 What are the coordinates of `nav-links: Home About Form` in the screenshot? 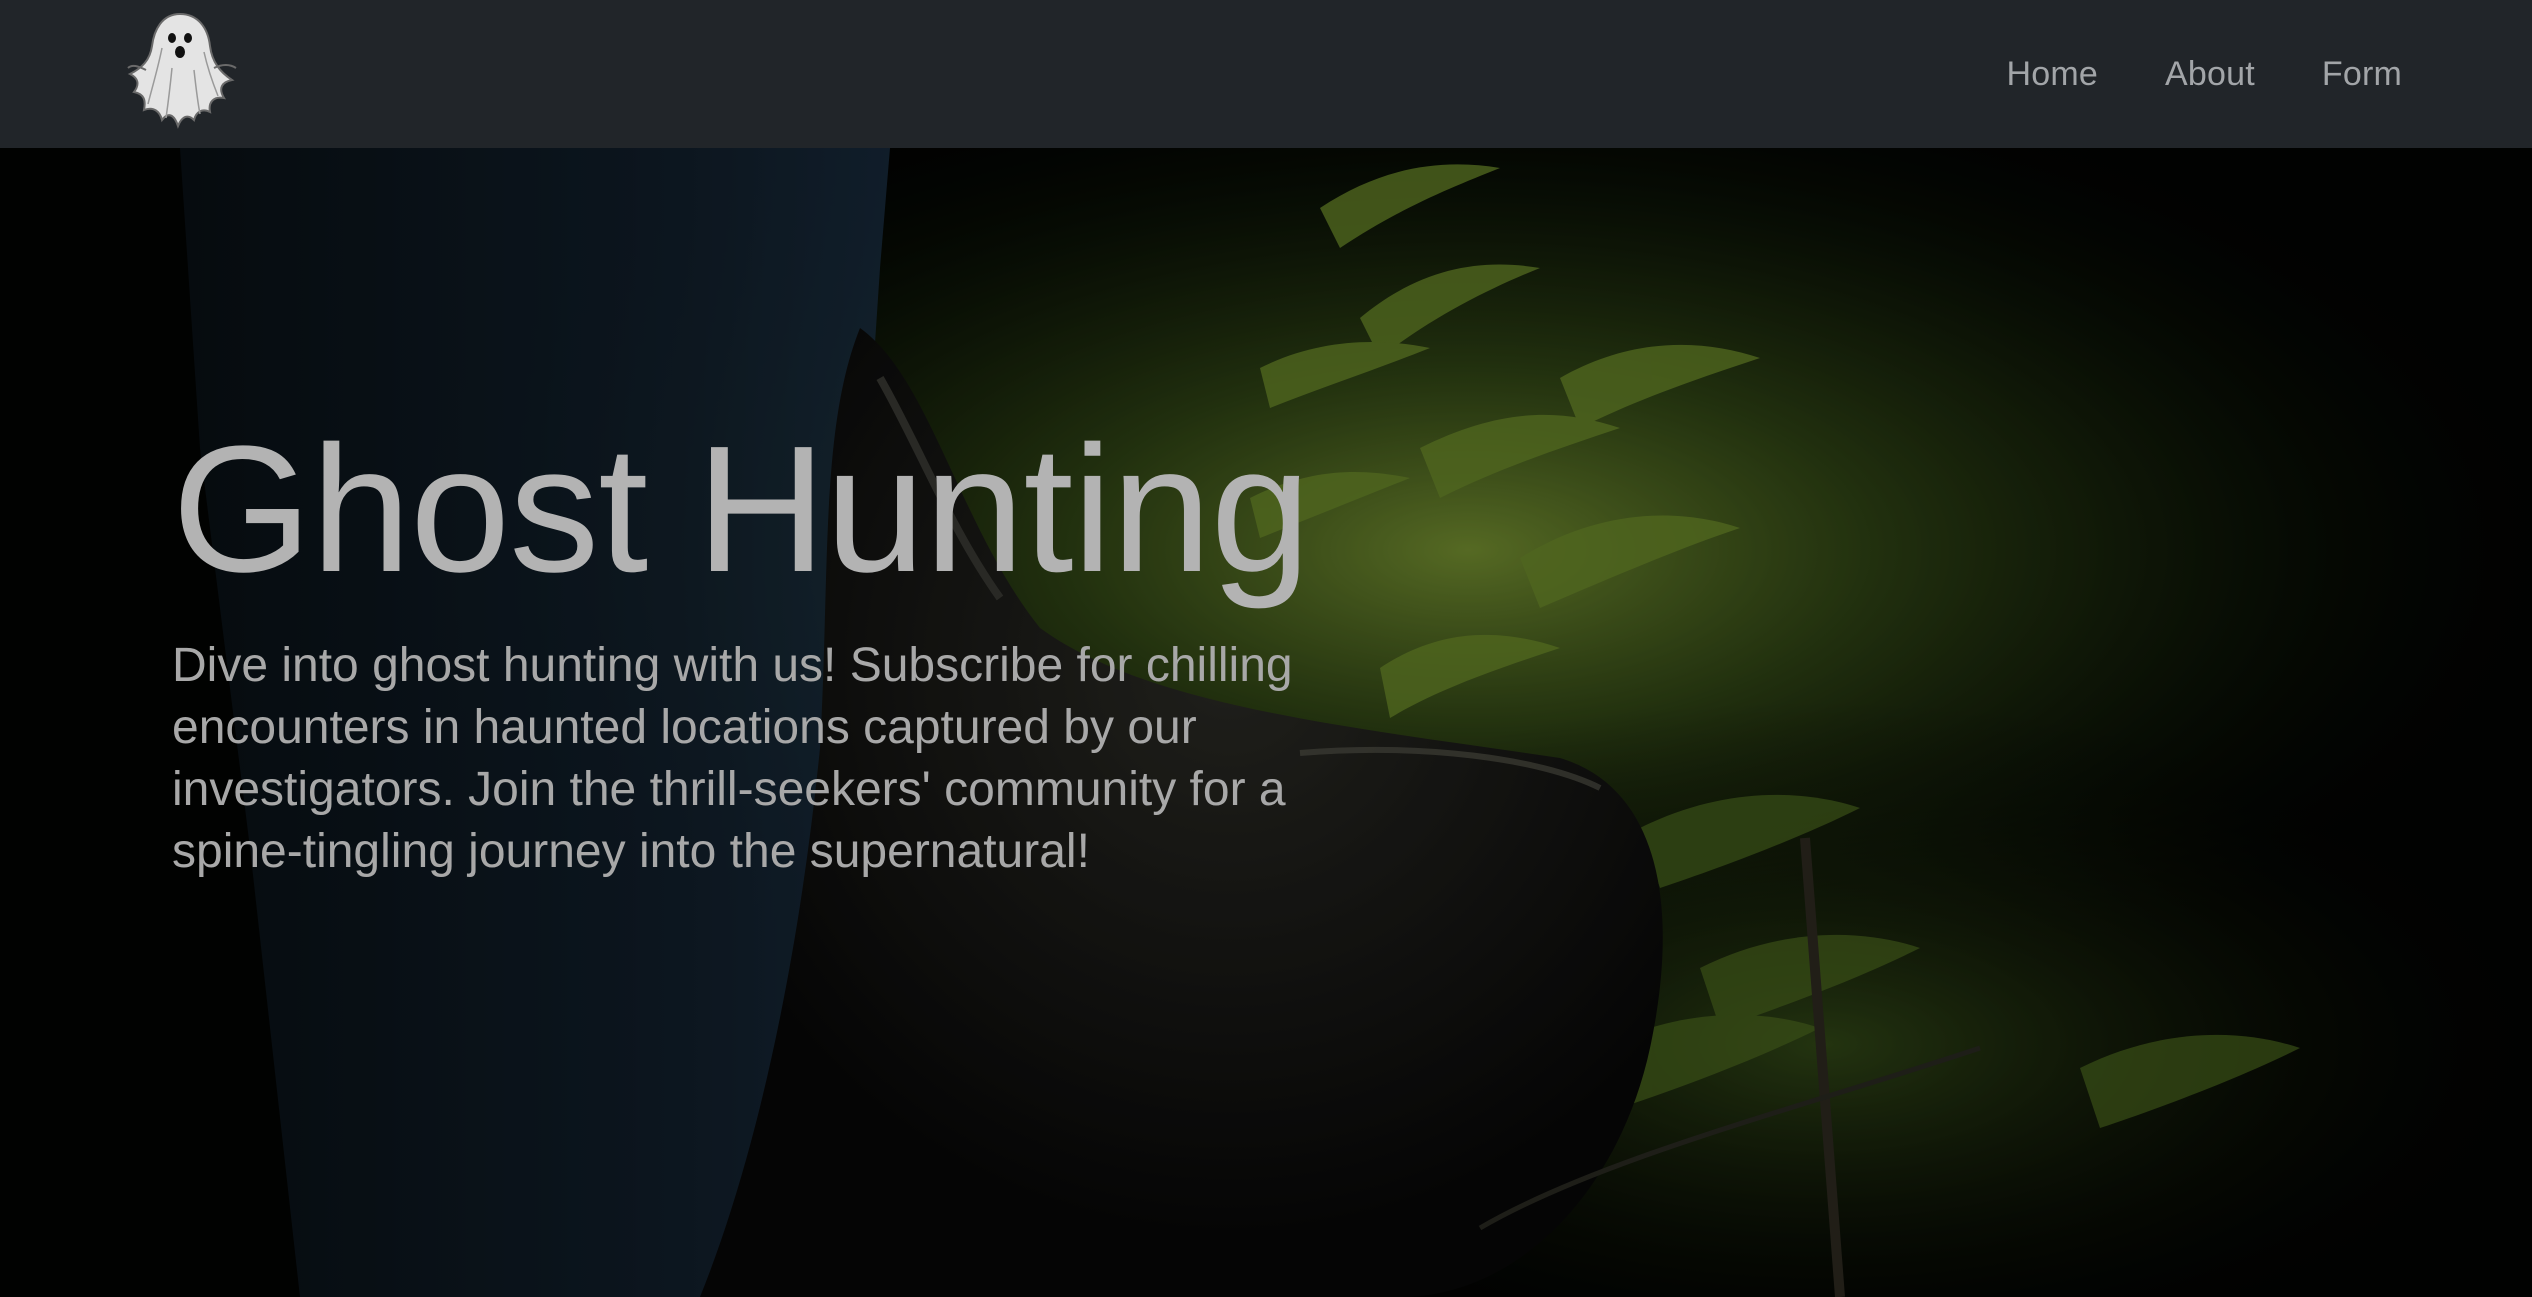 It's located at (2171, 74).